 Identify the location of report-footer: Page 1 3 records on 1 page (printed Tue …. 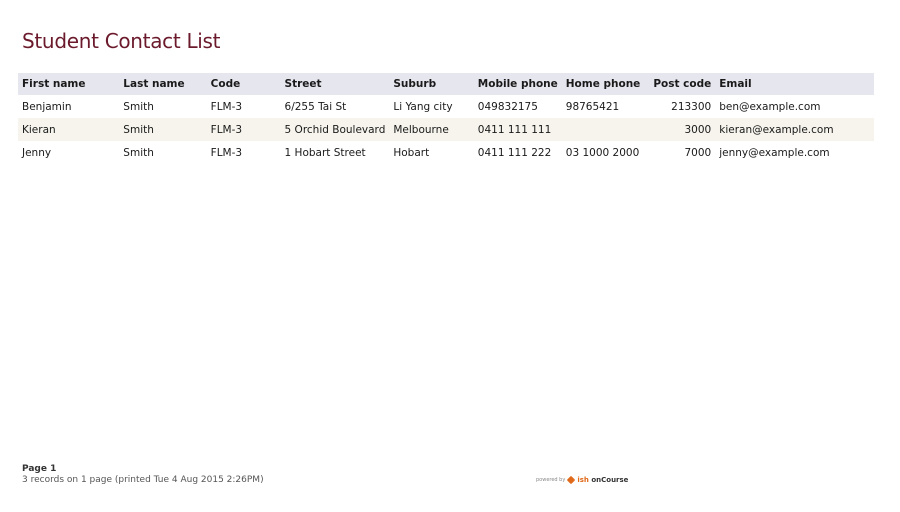
(143, 475).